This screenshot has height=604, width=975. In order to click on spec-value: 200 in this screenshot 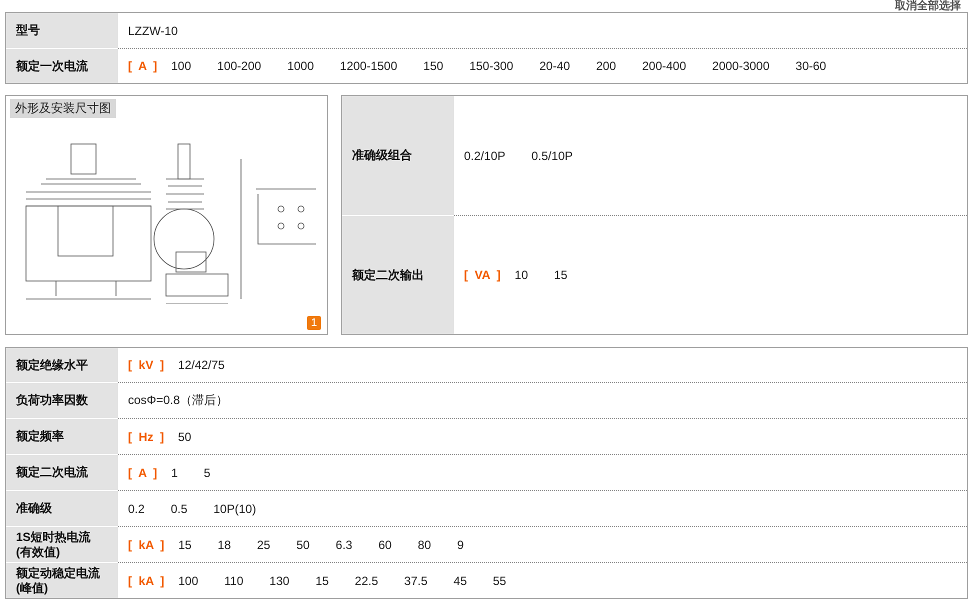, I will do `click(606, 66)`.